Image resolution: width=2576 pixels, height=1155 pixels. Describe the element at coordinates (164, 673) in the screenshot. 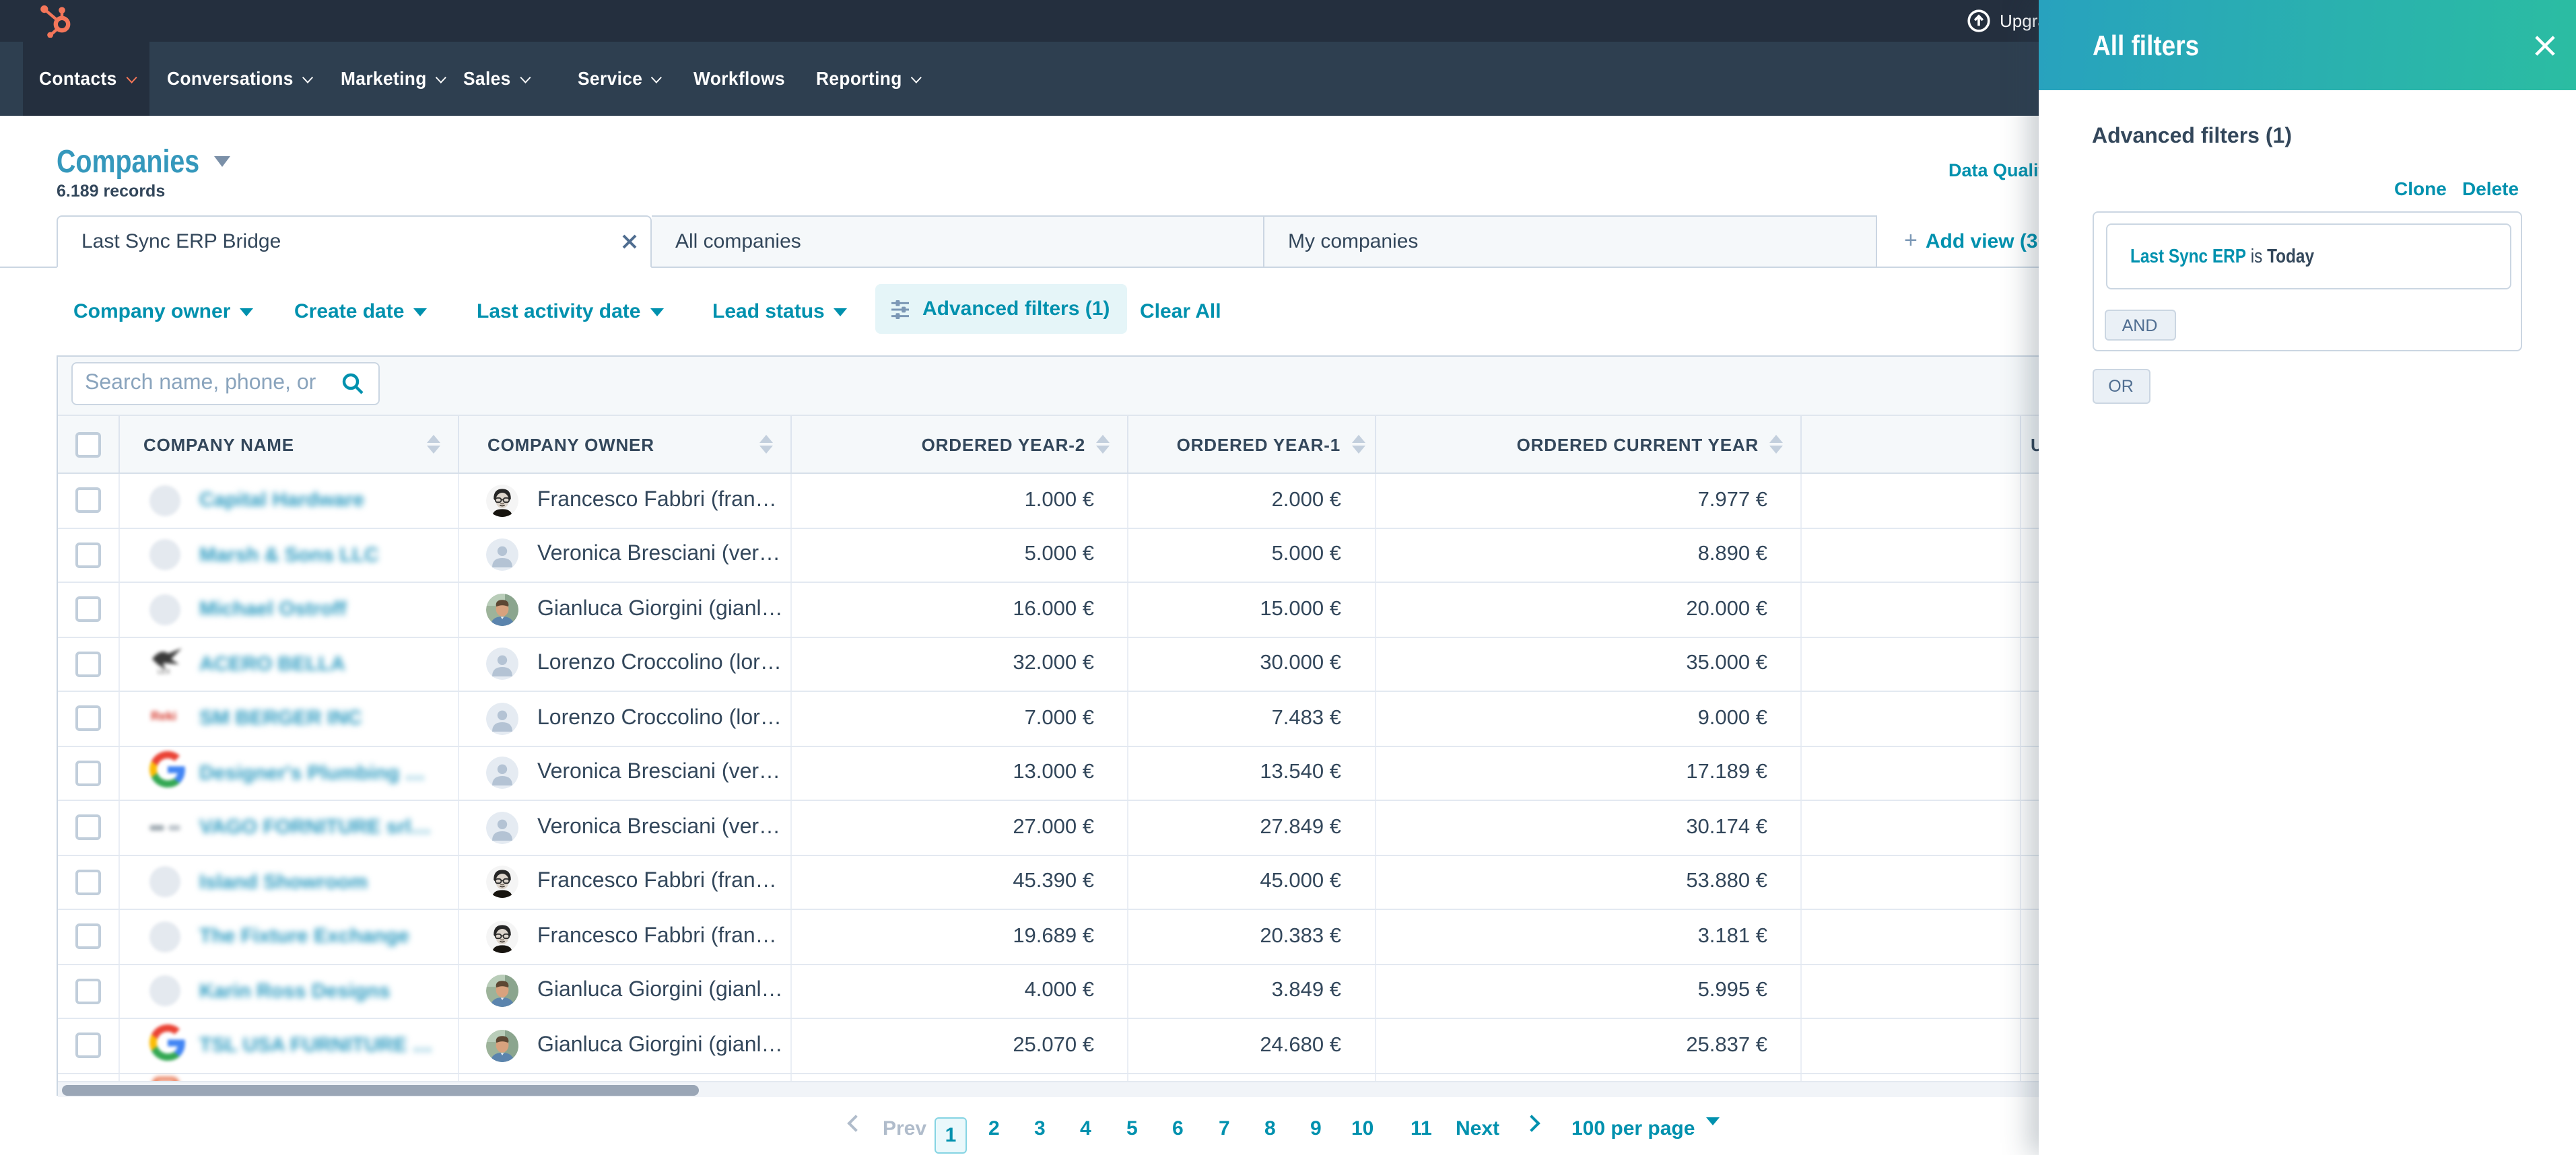

I see `svg-text: LEX` at that location.